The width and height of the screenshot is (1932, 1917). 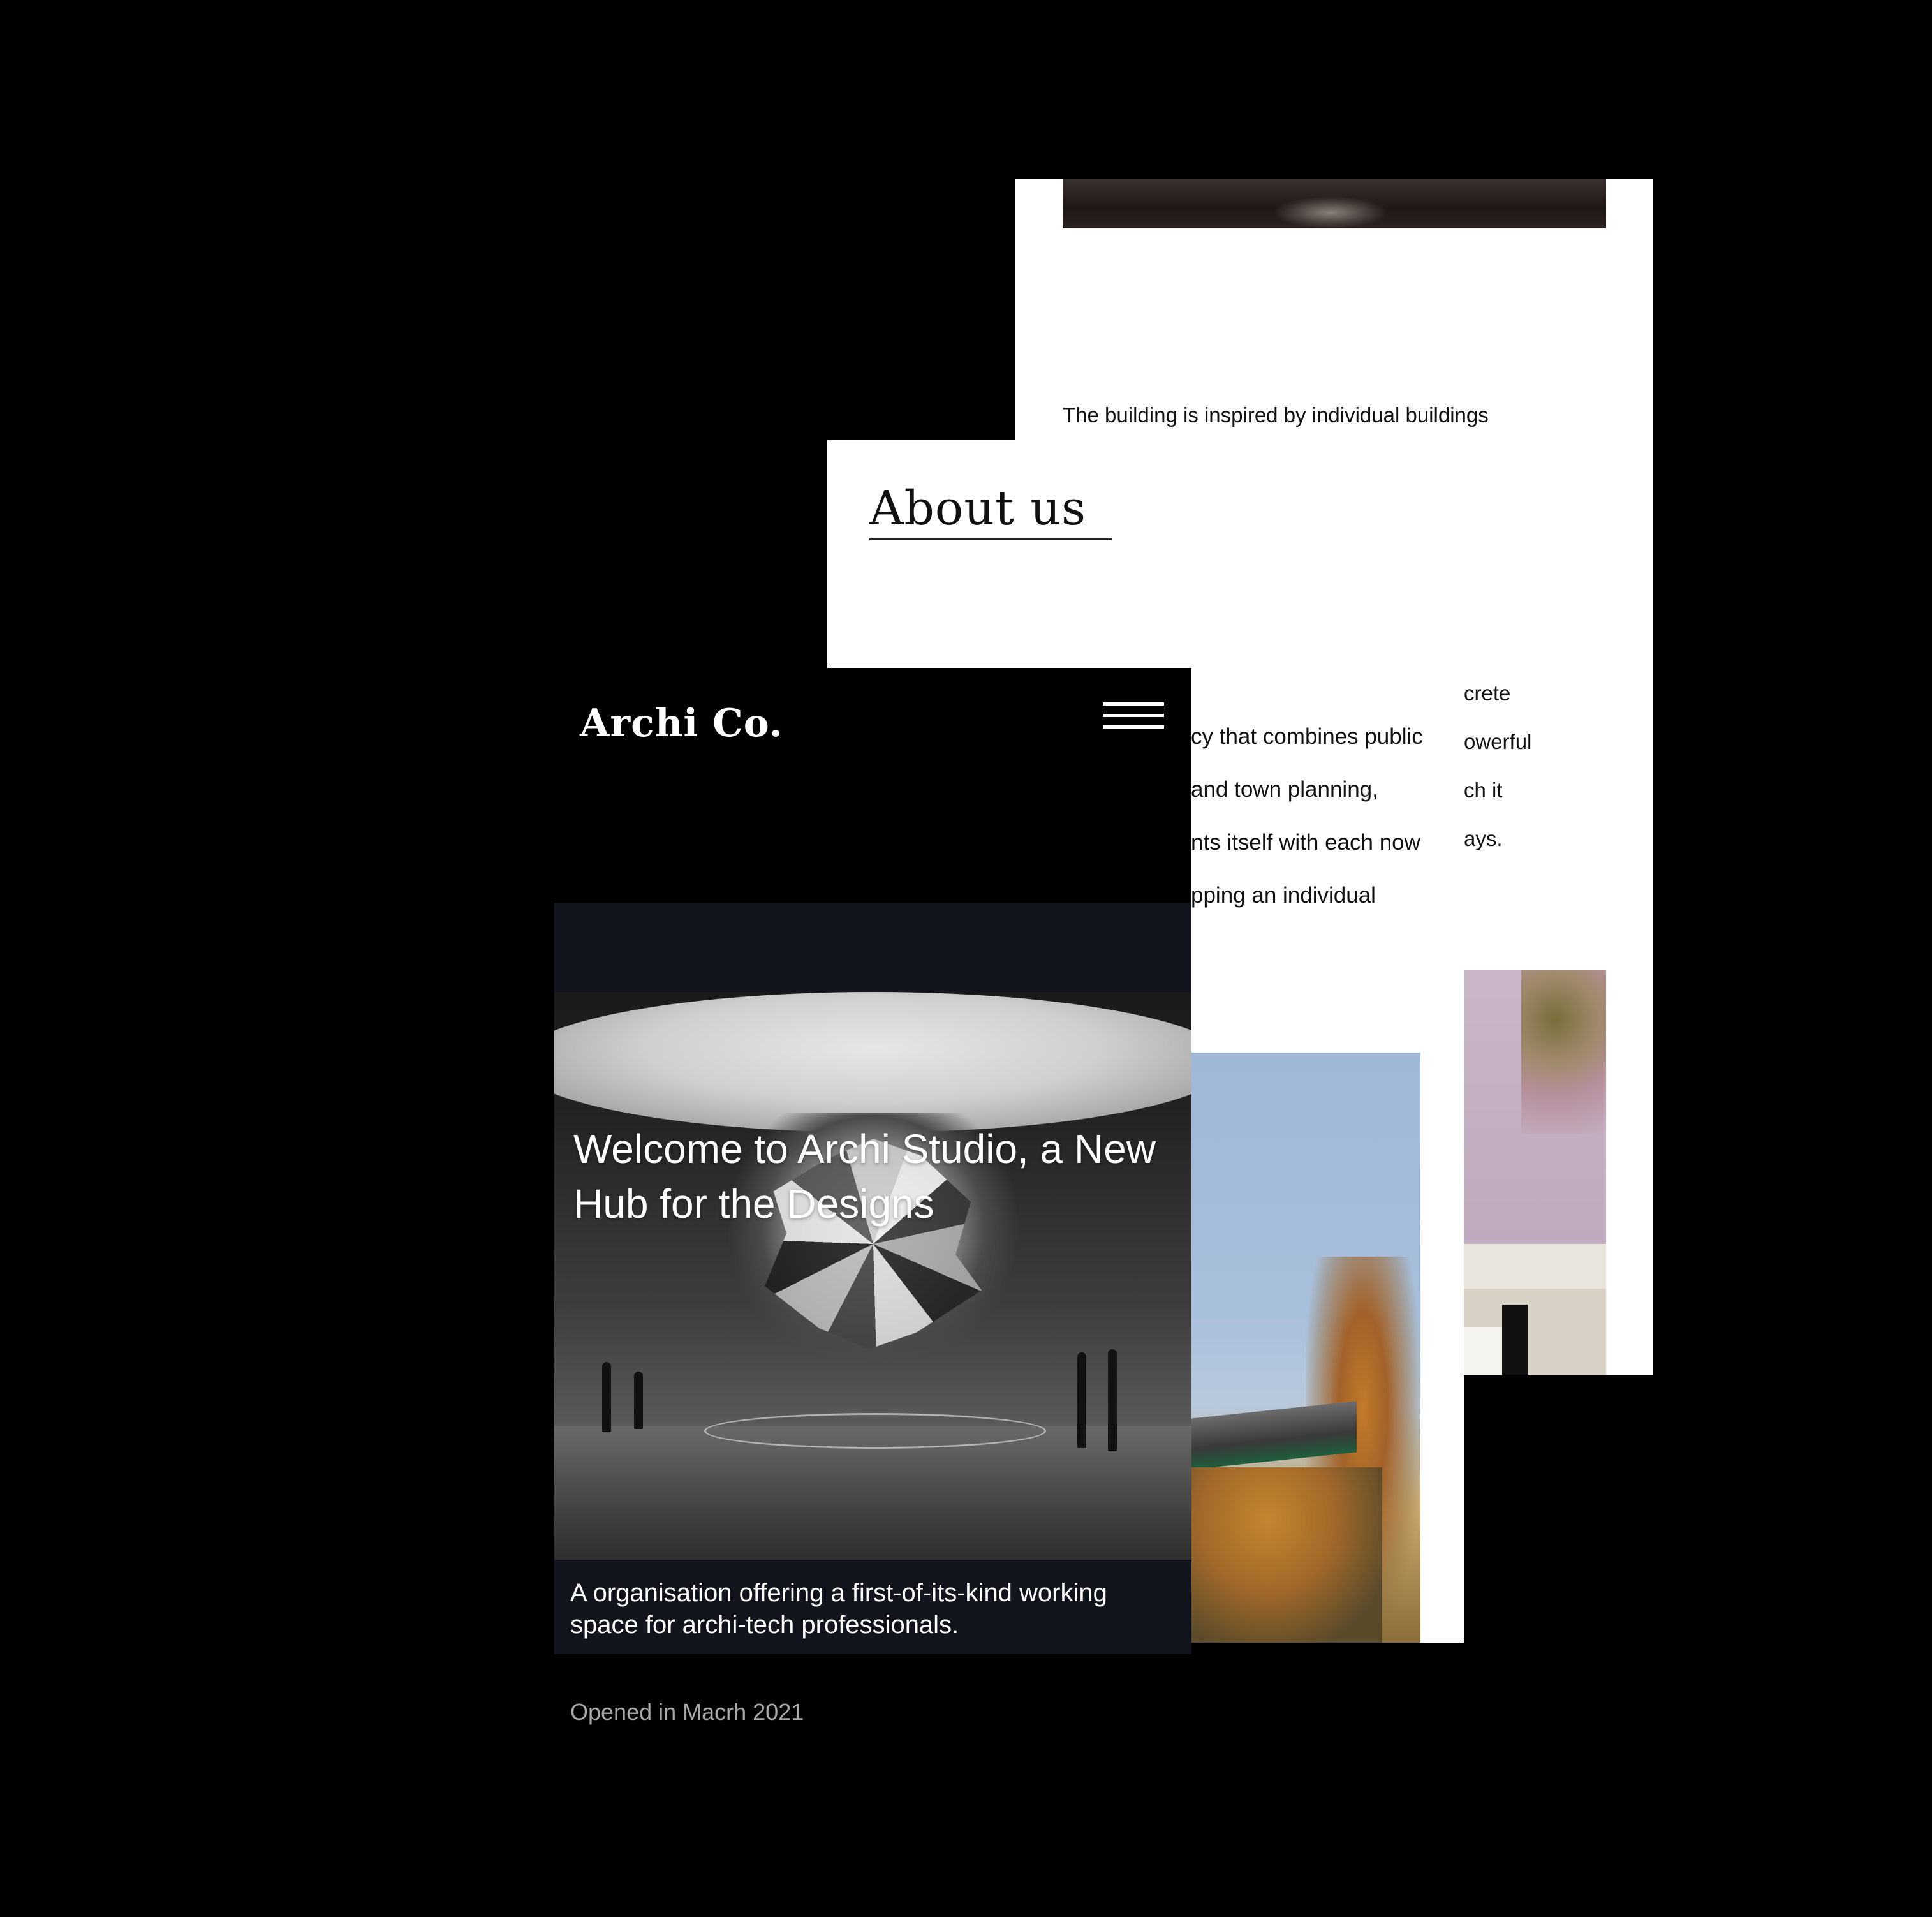 I want to click on site-logo: Archi Co., so click(x=681, y=724).